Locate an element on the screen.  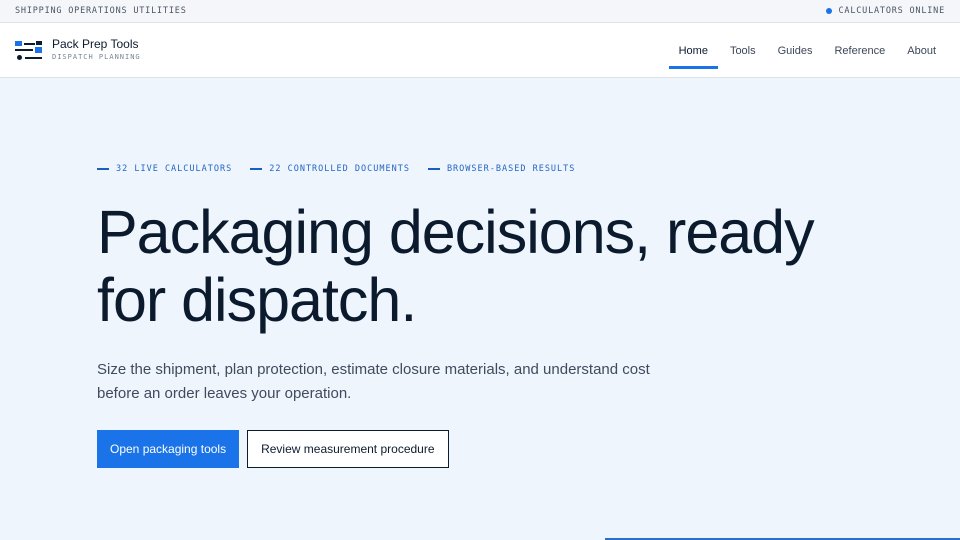
brand-subtitle: DISPATCH PLANNING is located at coordinates (96, 57).